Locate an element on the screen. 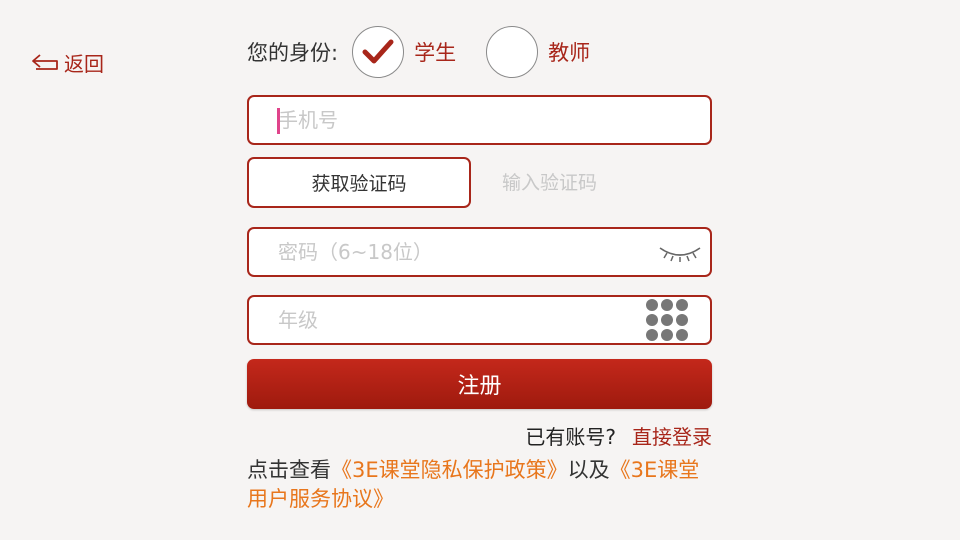 This screenshot has width=960, height=540. identity-selector: 您的身份: 学生 教师 is located at coordinates (418, 52).